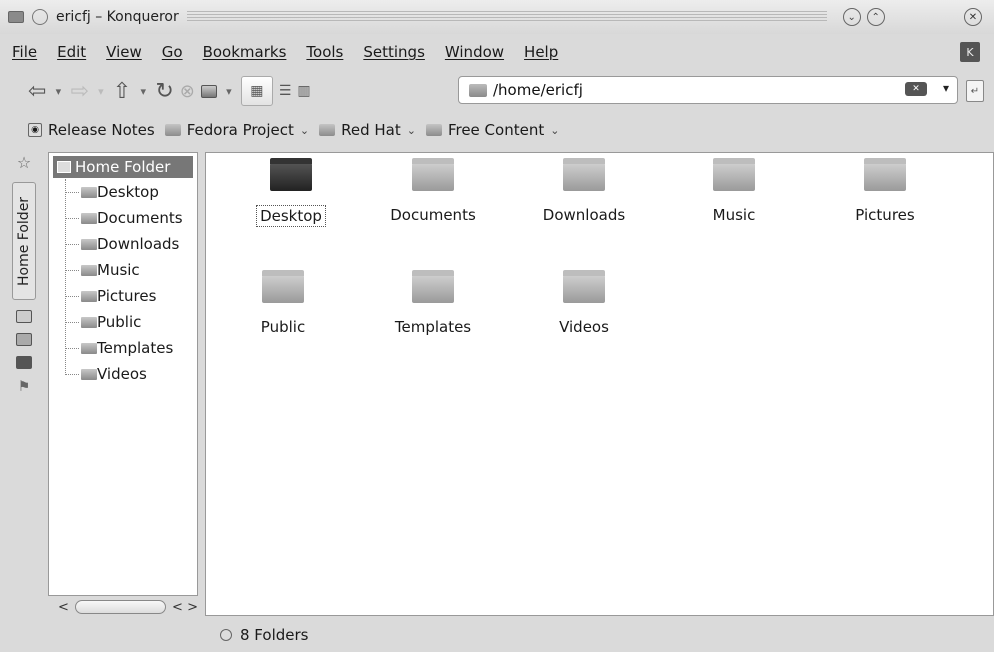  I want to click on clear-location-icon: ✕, so click(916, 89).